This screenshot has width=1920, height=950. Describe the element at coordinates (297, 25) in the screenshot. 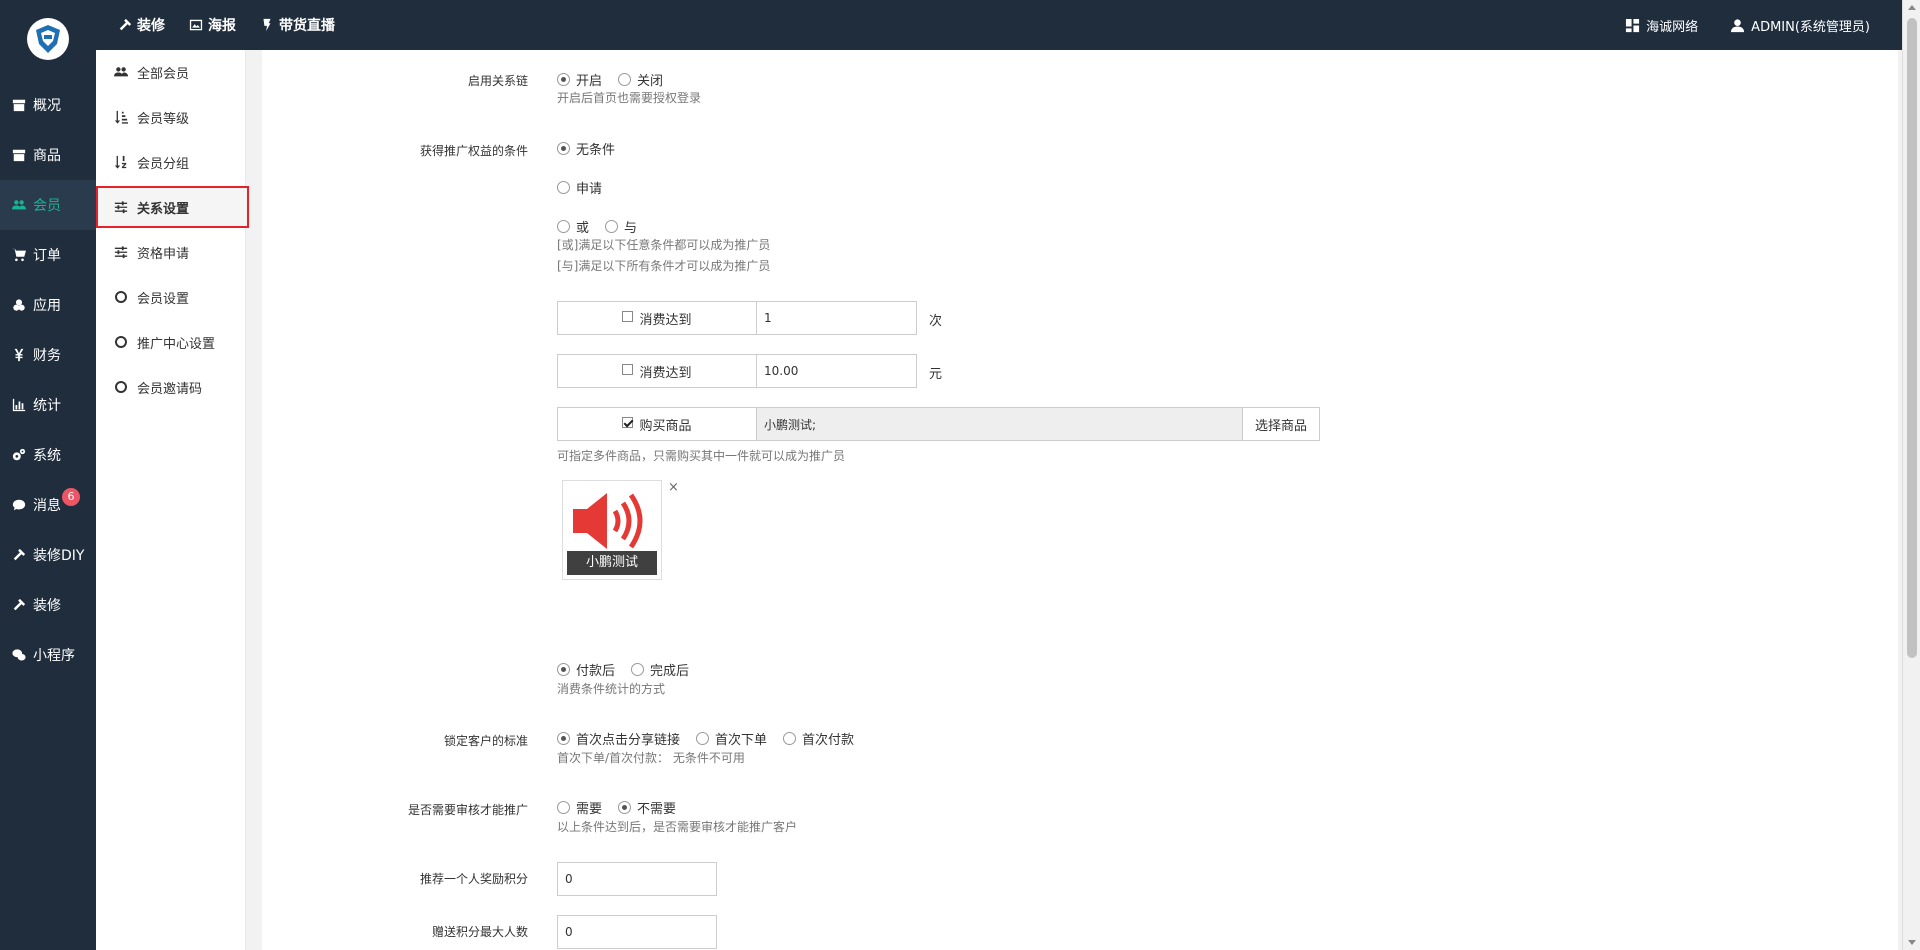

I see `topnav-live: 带货直播` at that location.